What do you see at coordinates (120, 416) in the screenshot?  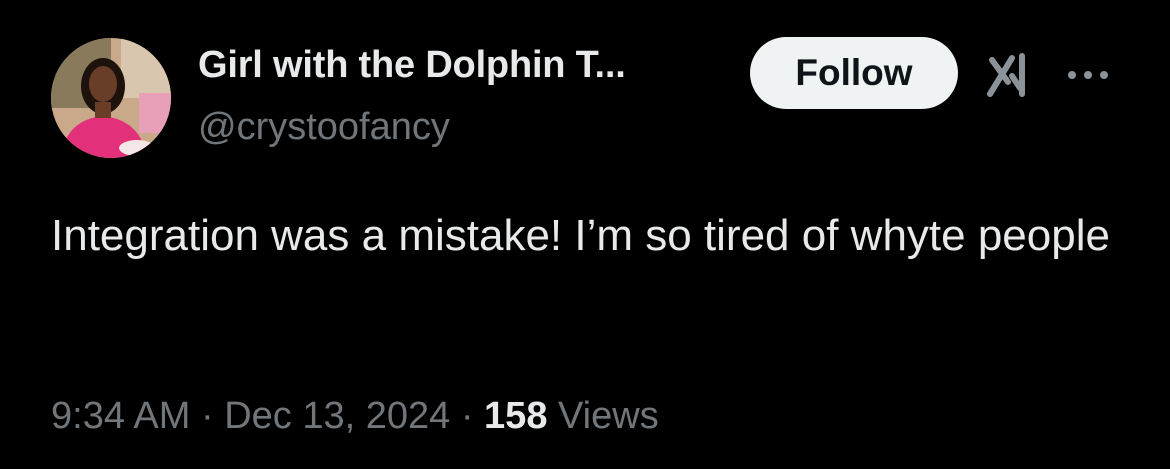 I see `tweet-time: 9:34 AM` at bounding box center [120, 416].